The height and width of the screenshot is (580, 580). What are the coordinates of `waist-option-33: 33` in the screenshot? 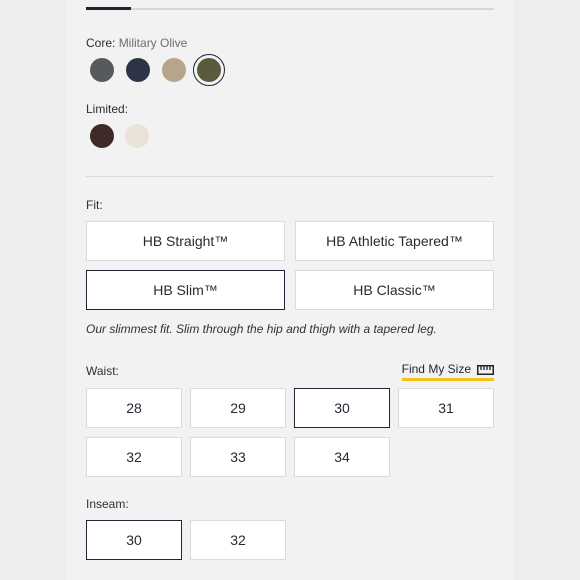 It's located at (238, 457).